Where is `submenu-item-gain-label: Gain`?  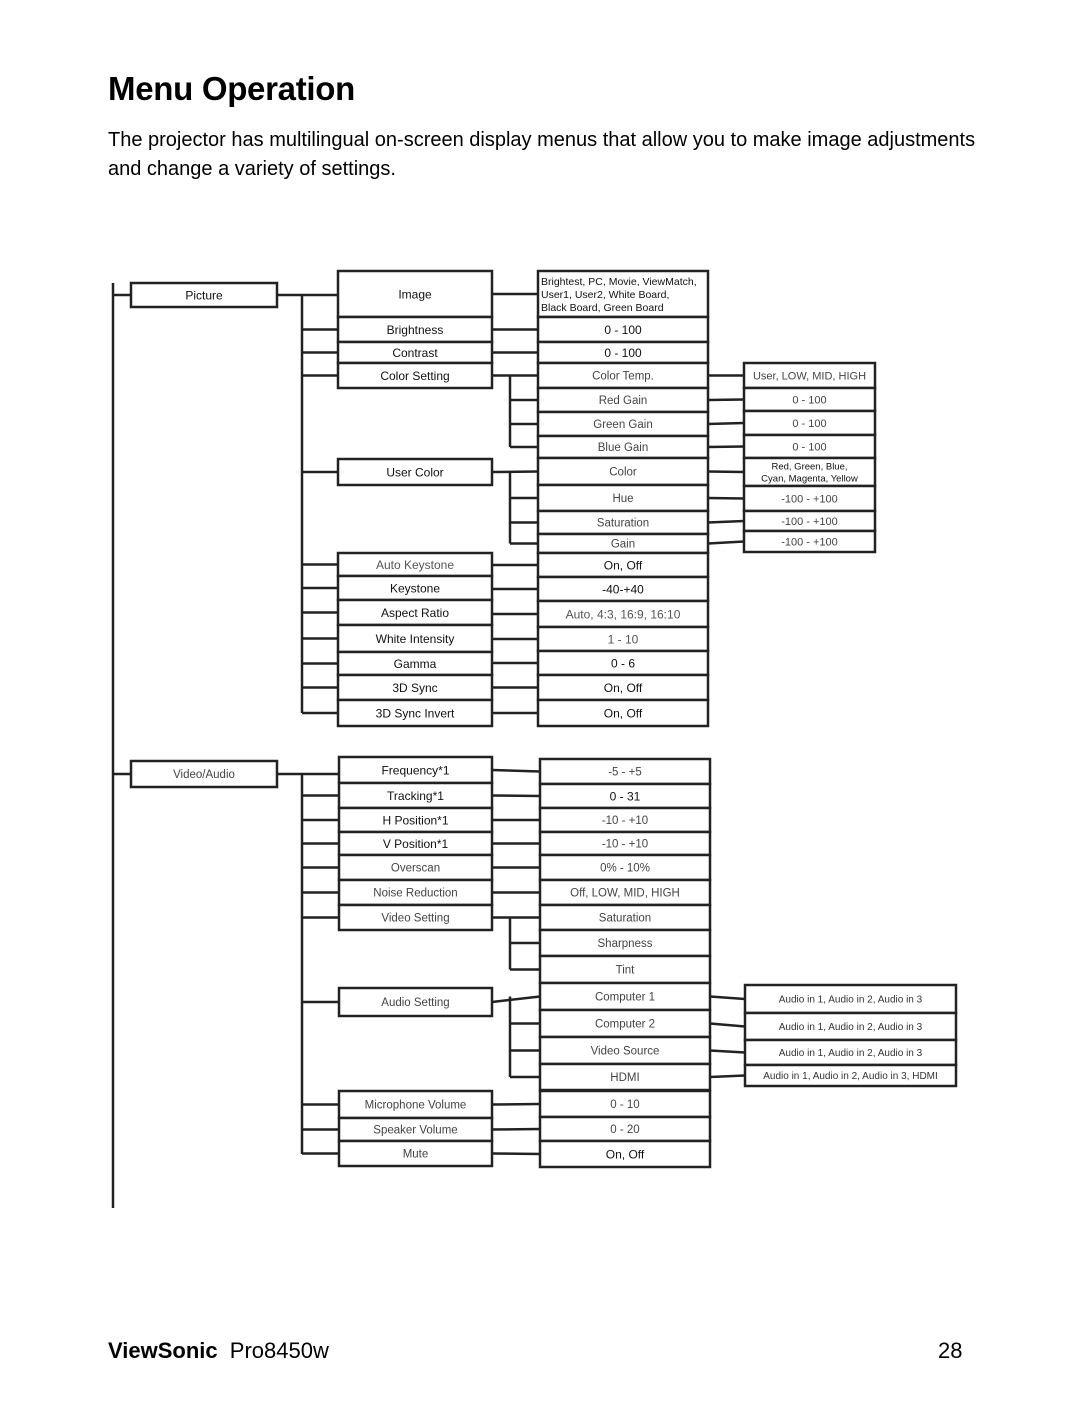
submenu-item-gain-label: Gain is located at coordinates (623, 545).